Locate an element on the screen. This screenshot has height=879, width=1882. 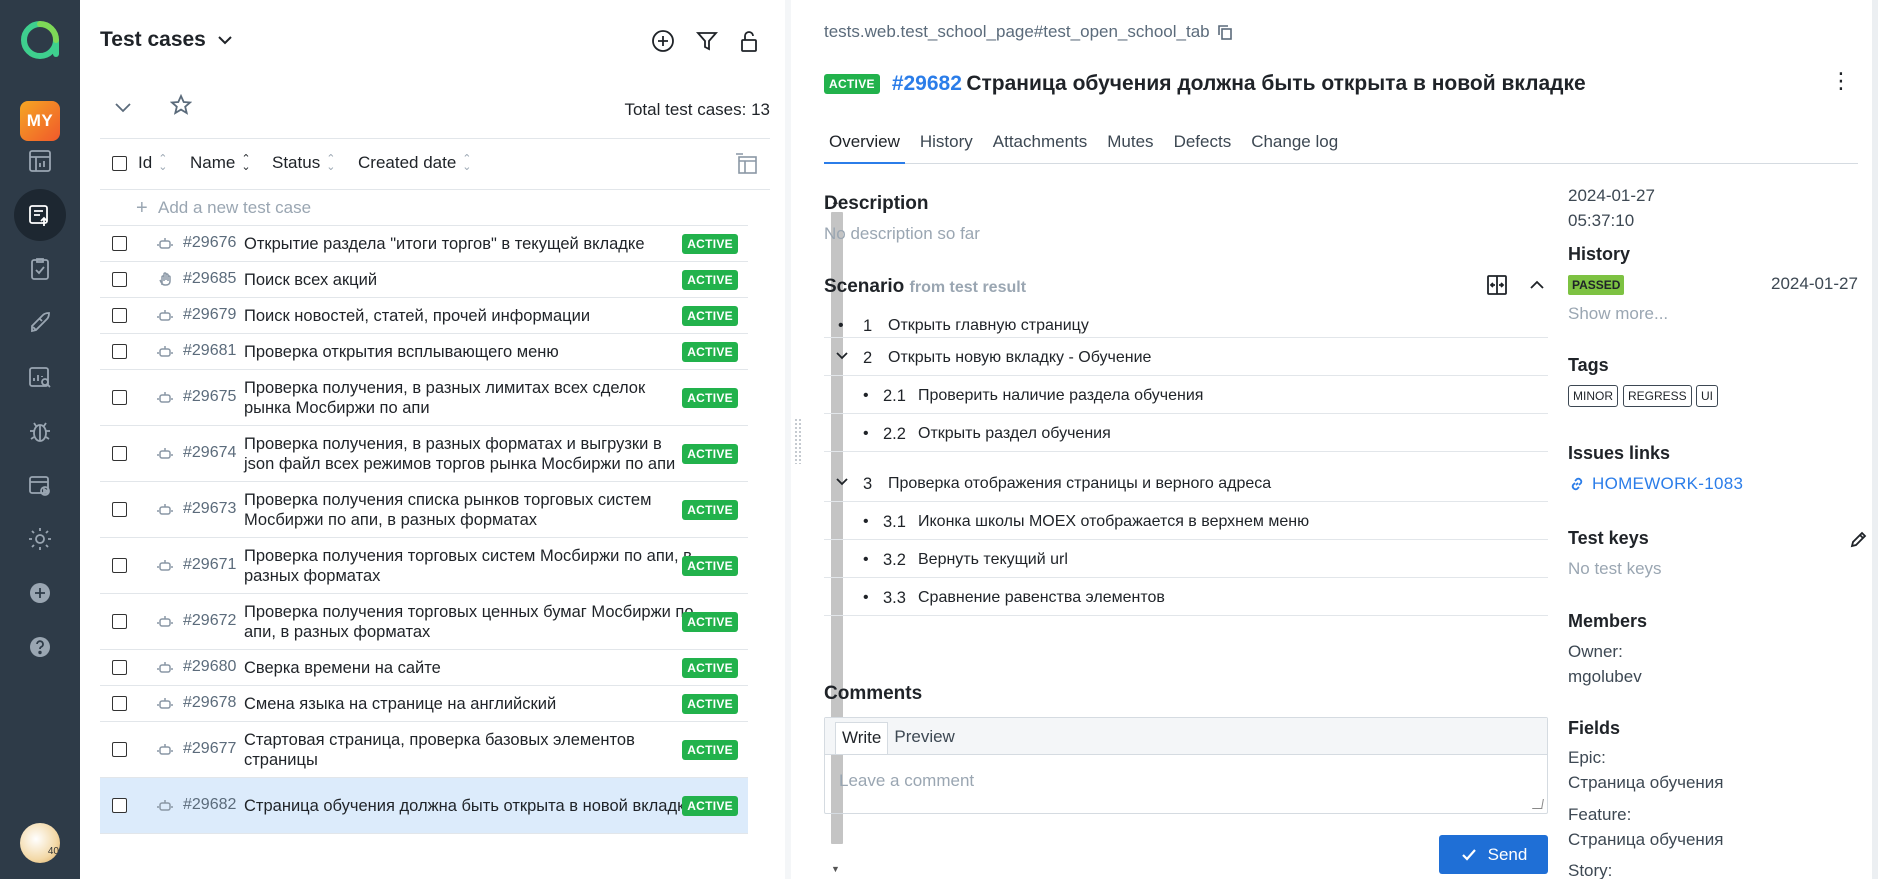
panel-title: Test cases is located at coordinates (153, 39).